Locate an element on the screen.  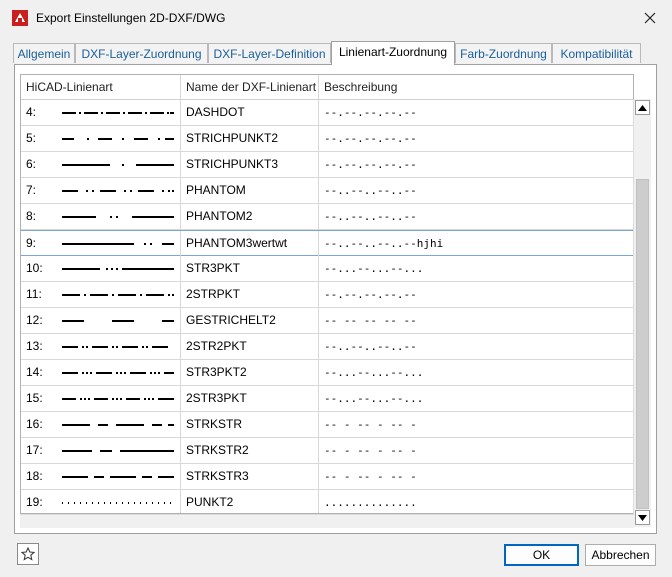
close-button is located at coordinates (650, 18).